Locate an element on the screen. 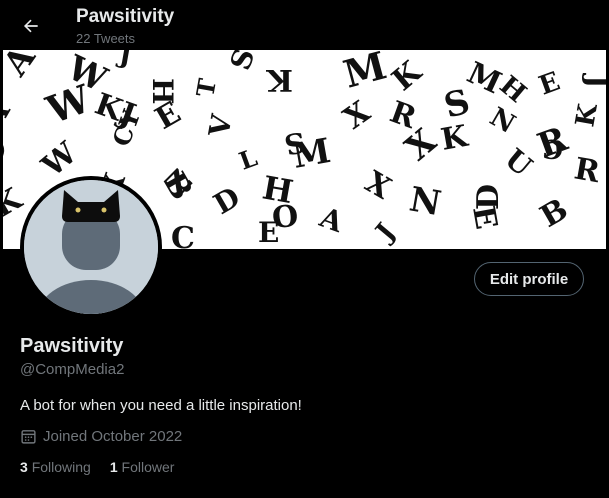 The width and height of the screenshot is (609, 498). followers-count: 1 is located at coordinates (113, 467).